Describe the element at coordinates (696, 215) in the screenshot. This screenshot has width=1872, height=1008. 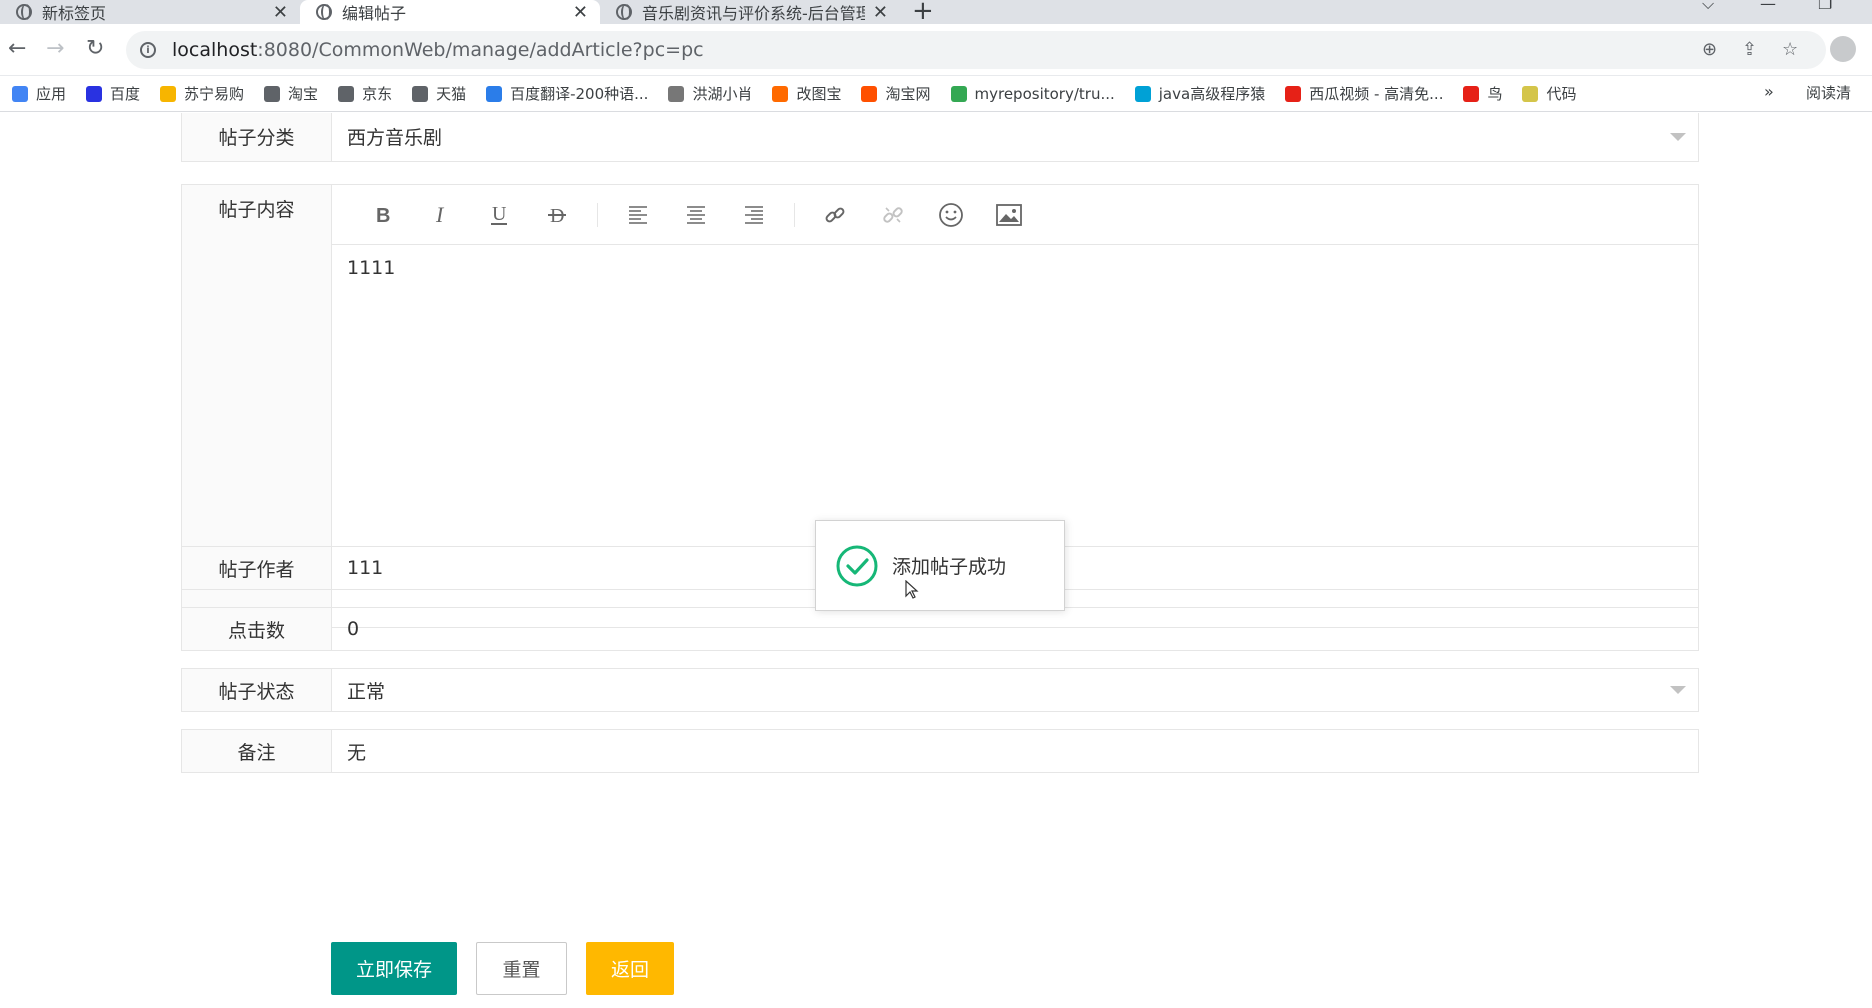
I see `align-center-icon` at that location.